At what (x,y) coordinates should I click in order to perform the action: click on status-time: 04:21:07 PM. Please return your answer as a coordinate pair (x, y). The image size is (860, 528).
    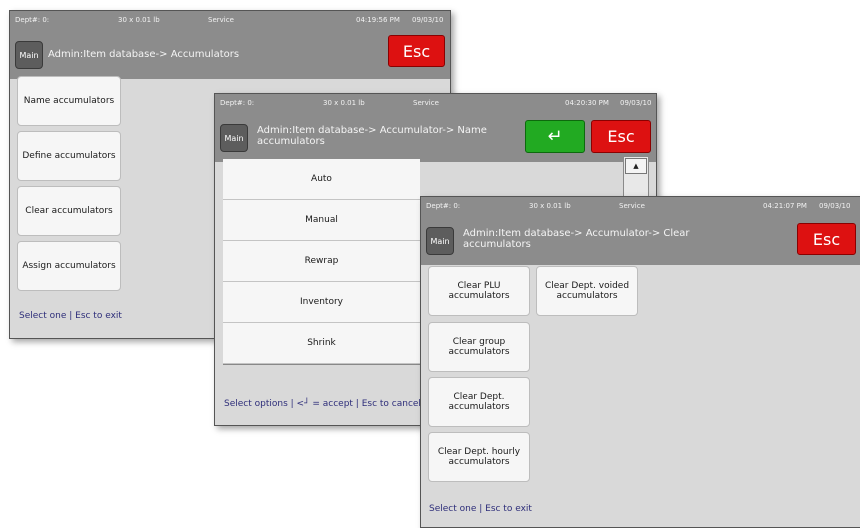
    Looking at the image, I should click on (785, 206).